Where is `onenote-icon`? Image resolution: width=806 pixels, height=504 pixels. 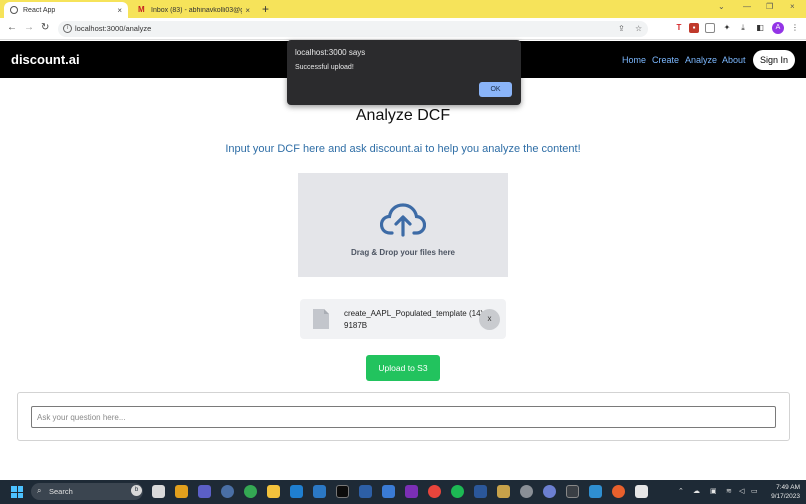
onenote-icon is located at coordinates (411, 491).